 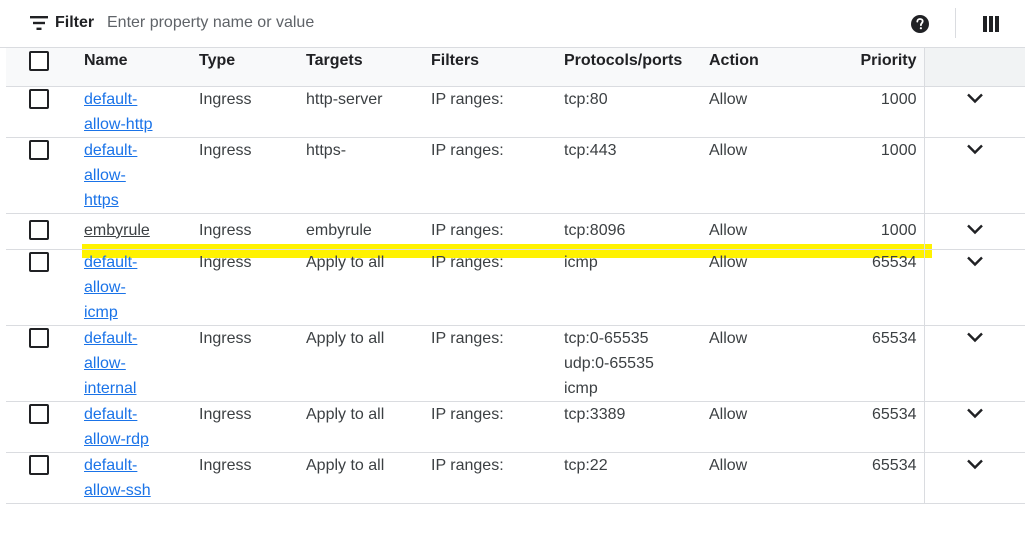 What do you see at coordinates (120, 124) in the screenshot?
I see `rule-name-link: allow-http` at bounding box center [120, 124].